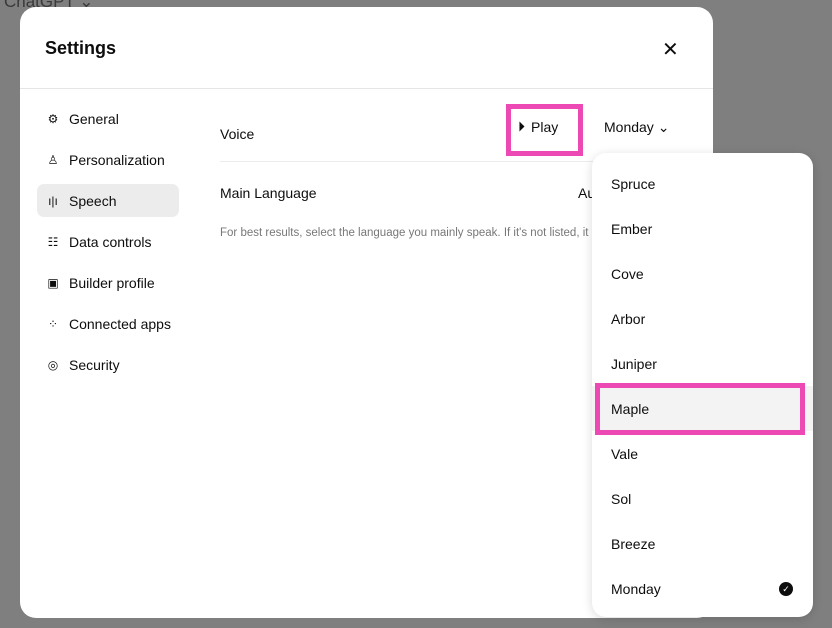 This screenshot has width=832, height=628. I want to click on play-circle-icon: ⏵, so click(521, 126).